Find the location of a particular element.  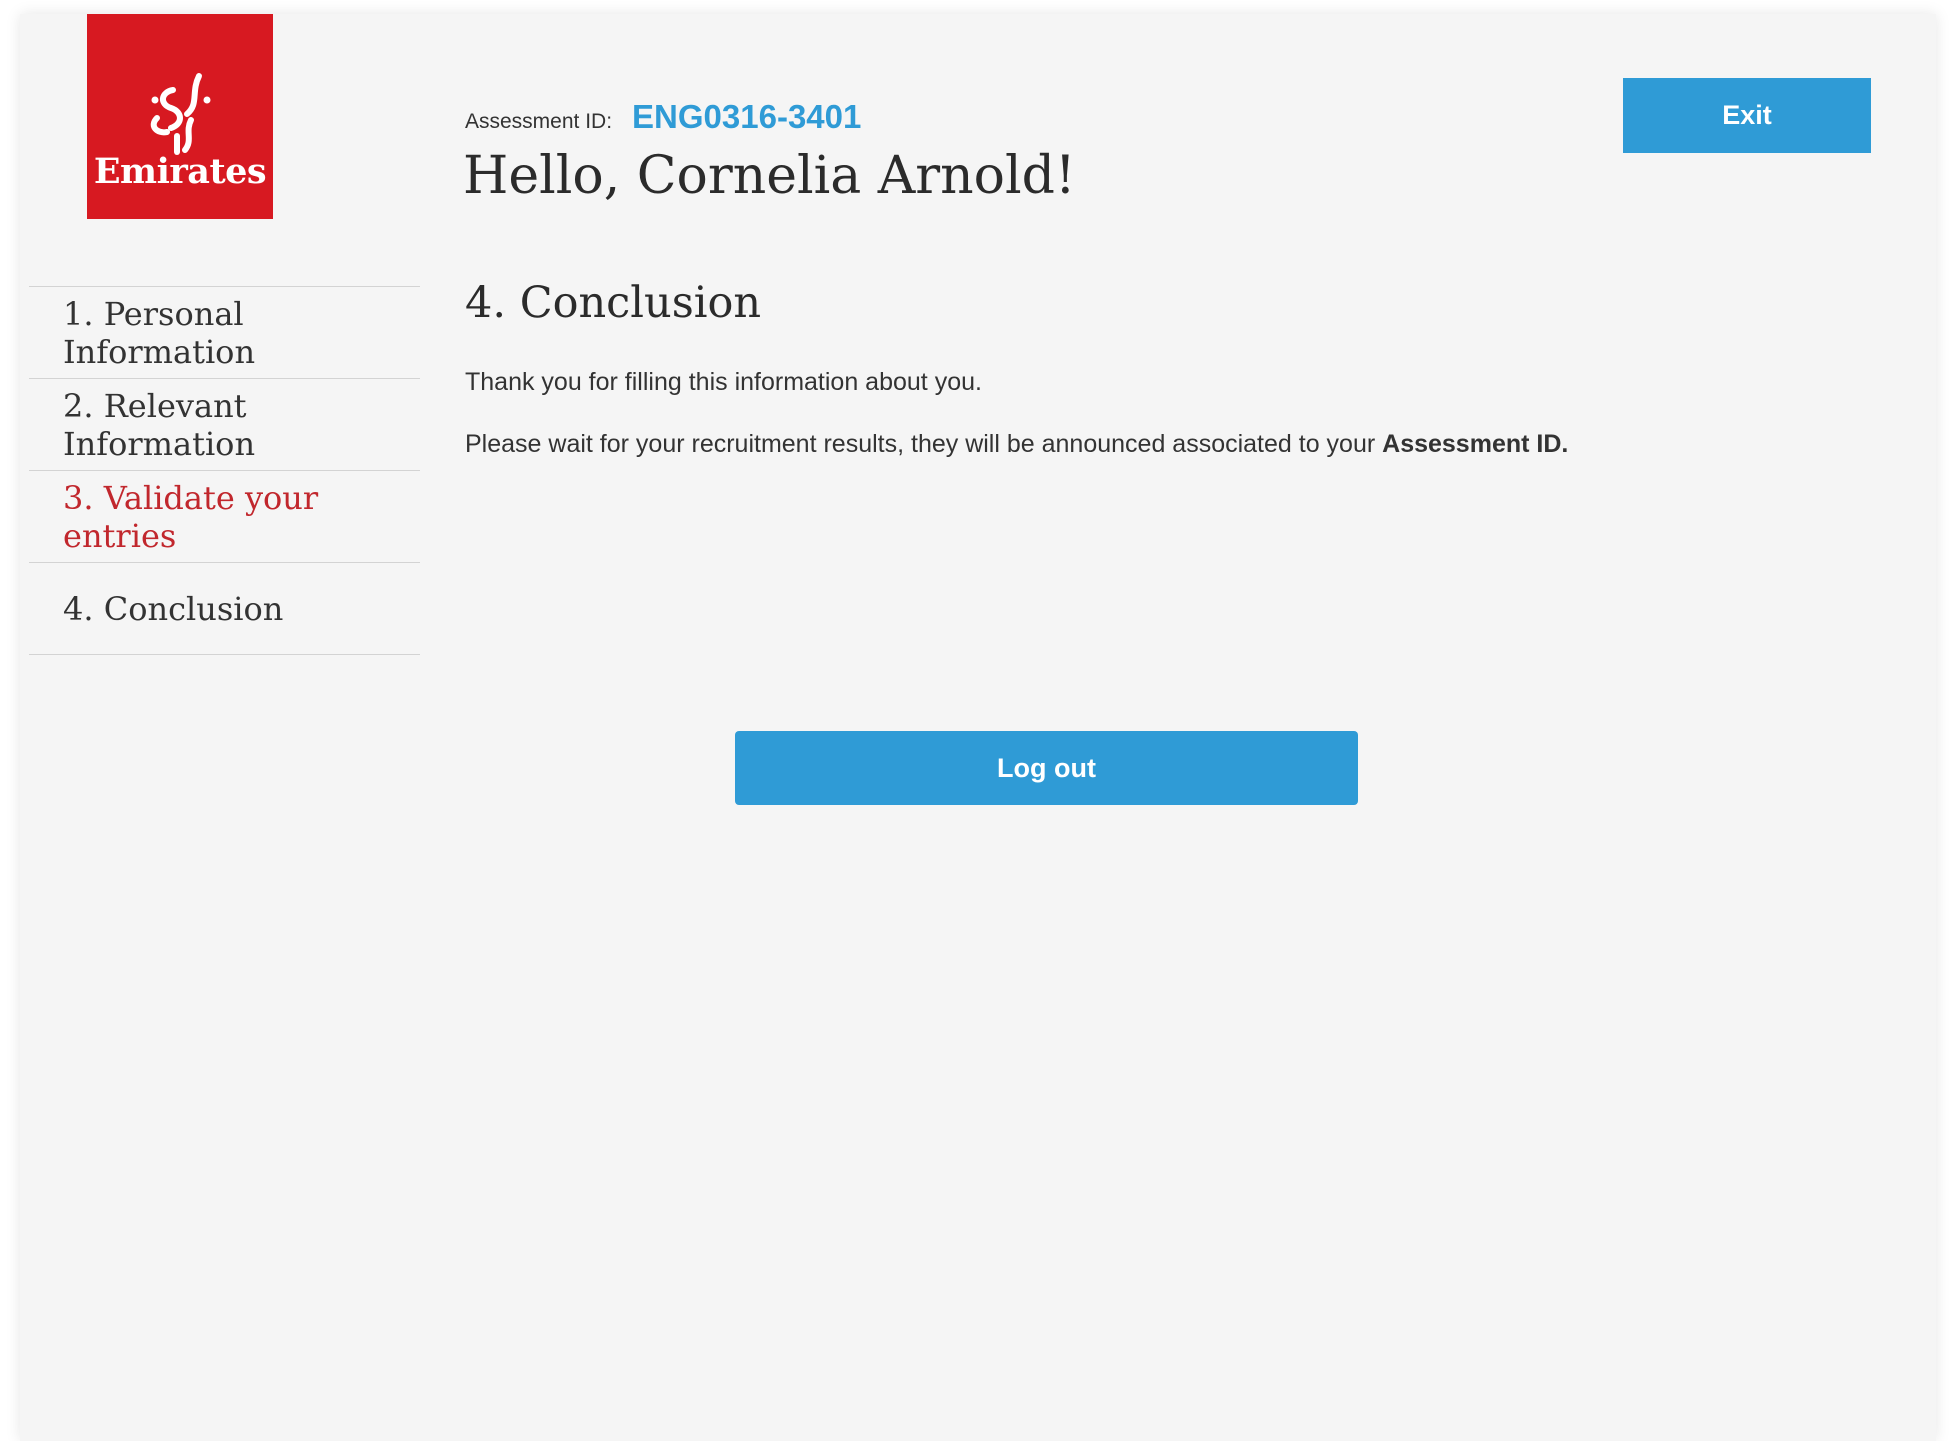

emirates-logo: Emirates is located at coordinates (180, 116).